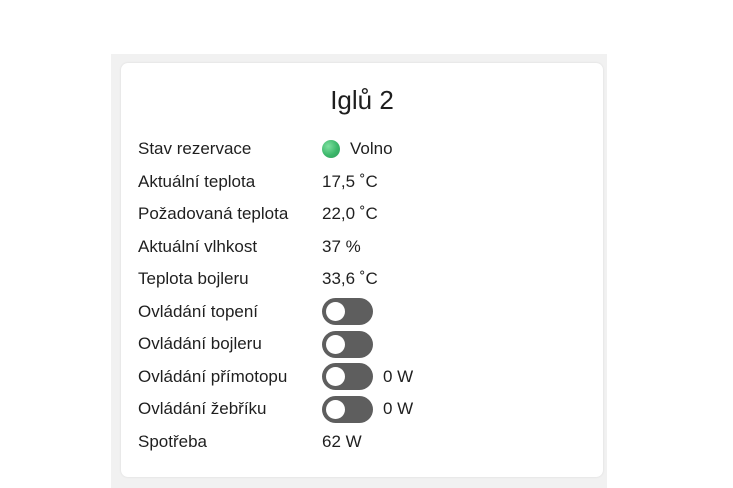  Describe the element at coordinates (197, 181) in the screenshot. I see `current-temperature-label: Aktuální teplota` at that location.